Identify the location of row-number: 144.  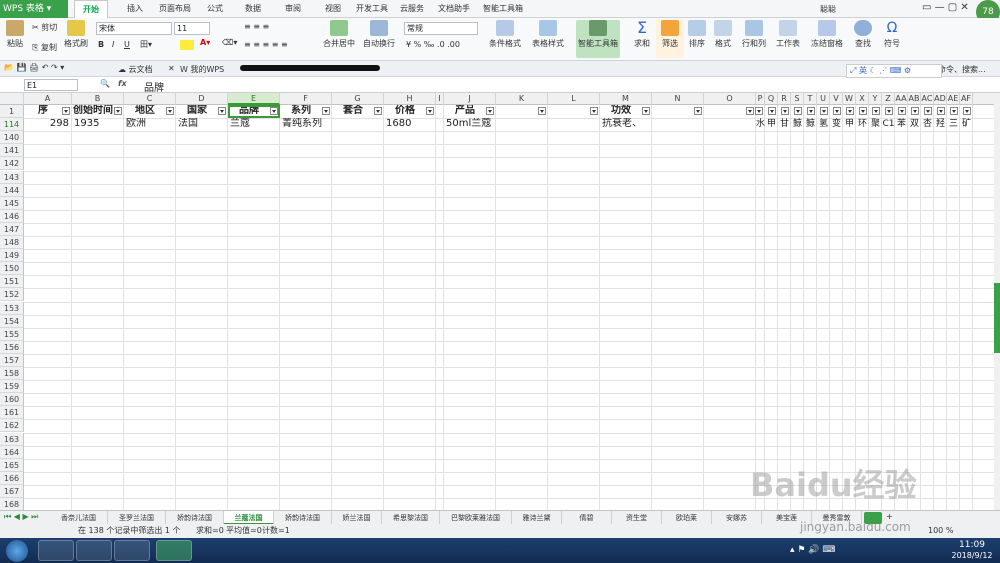
(12, 190).